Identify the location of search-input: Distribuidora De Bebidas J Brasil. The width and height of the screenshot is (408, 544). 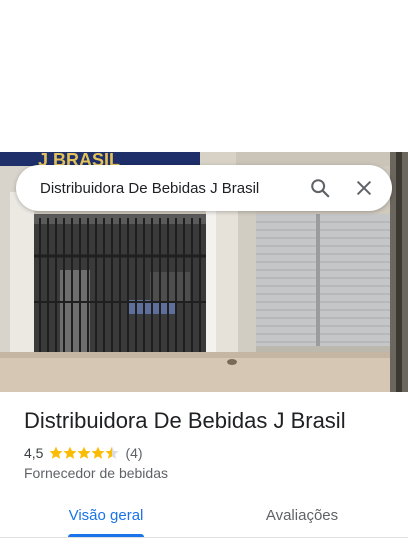
(169, 188).